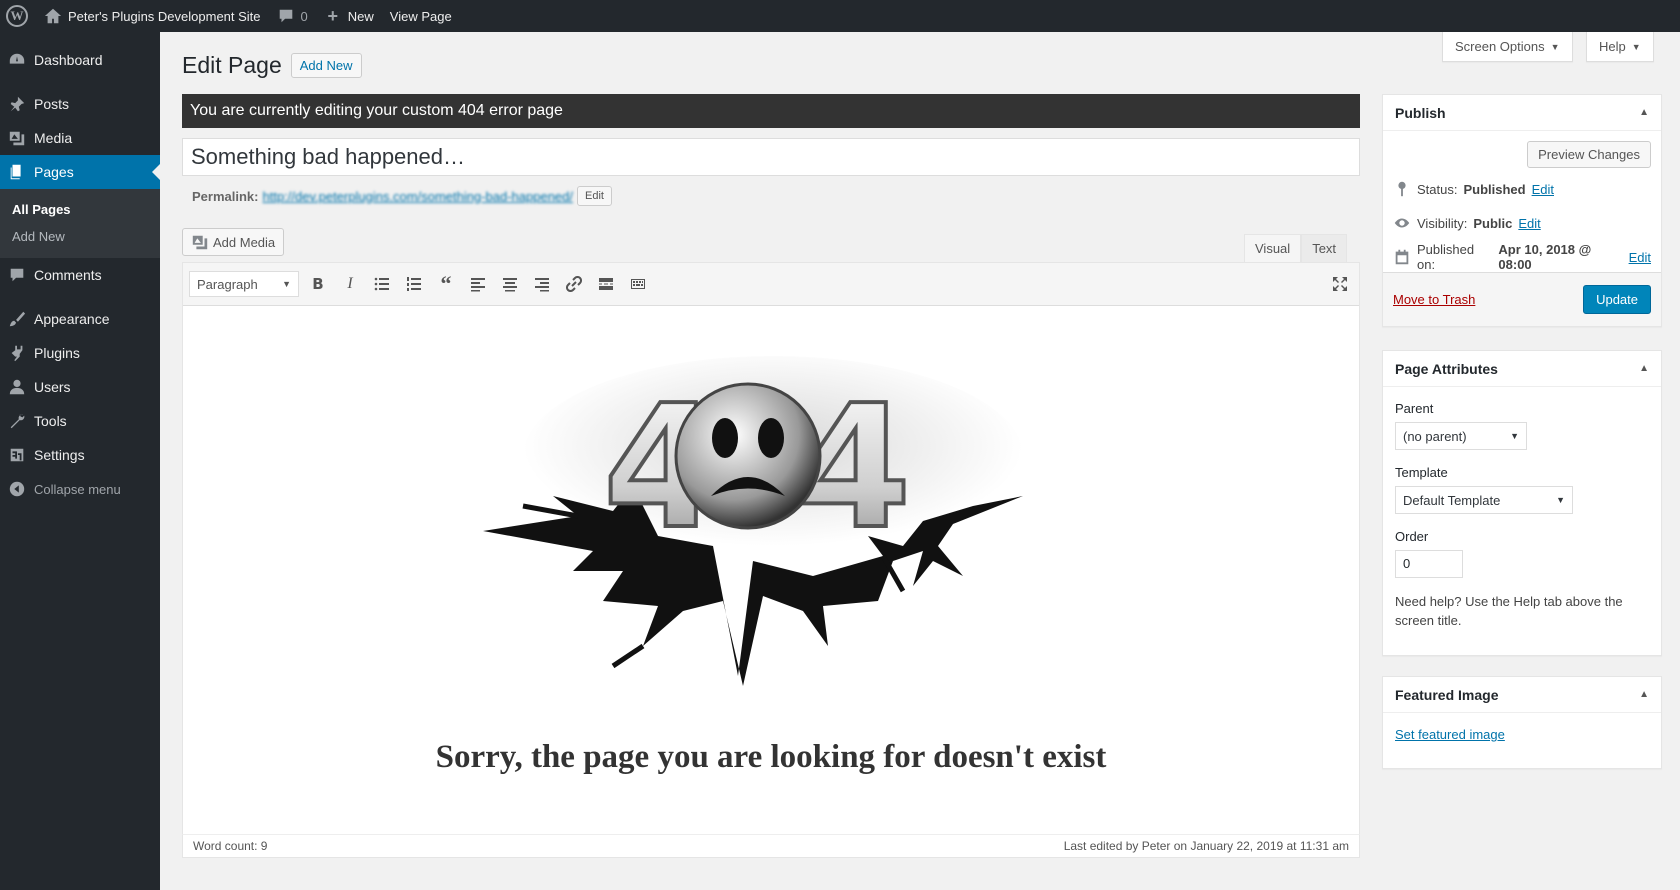  Describe the element at coordinates (414, 284) in the screenshot. I see `numbered-list-button` at that location.